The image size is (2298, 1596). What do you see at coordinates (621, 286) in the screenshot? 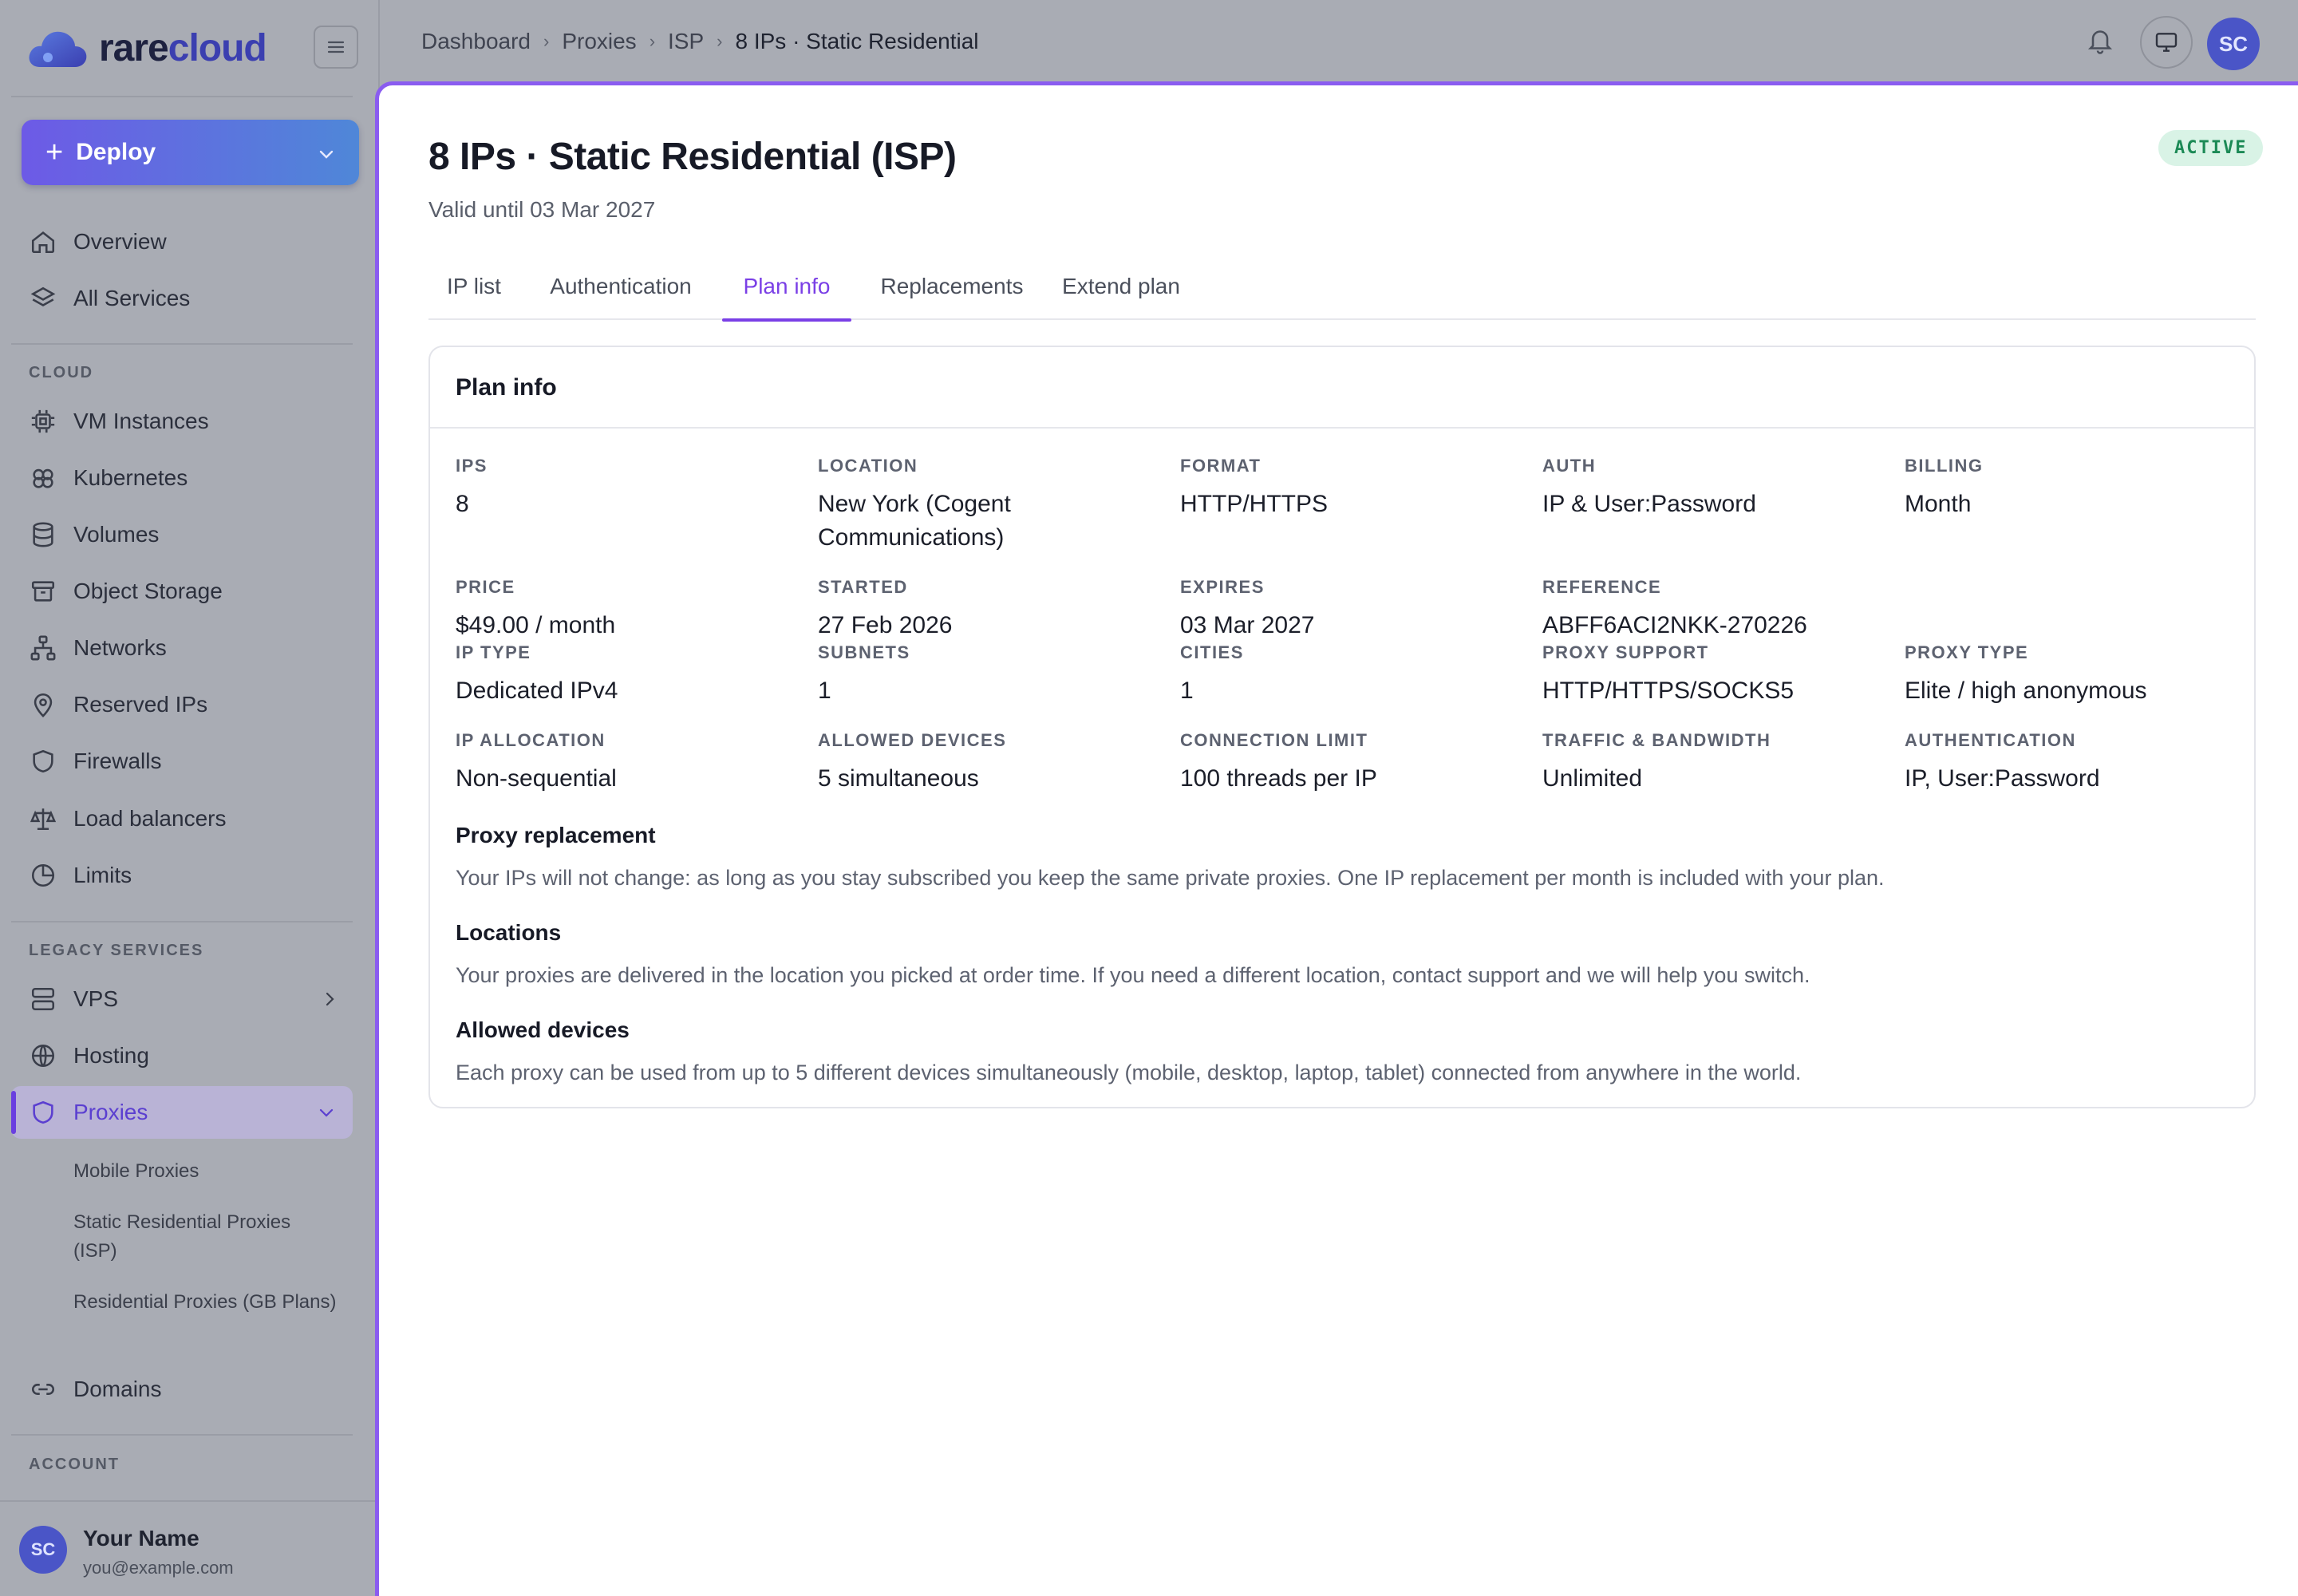
I see `tab-authentication: Authentication` at bounding box center [621, 286].